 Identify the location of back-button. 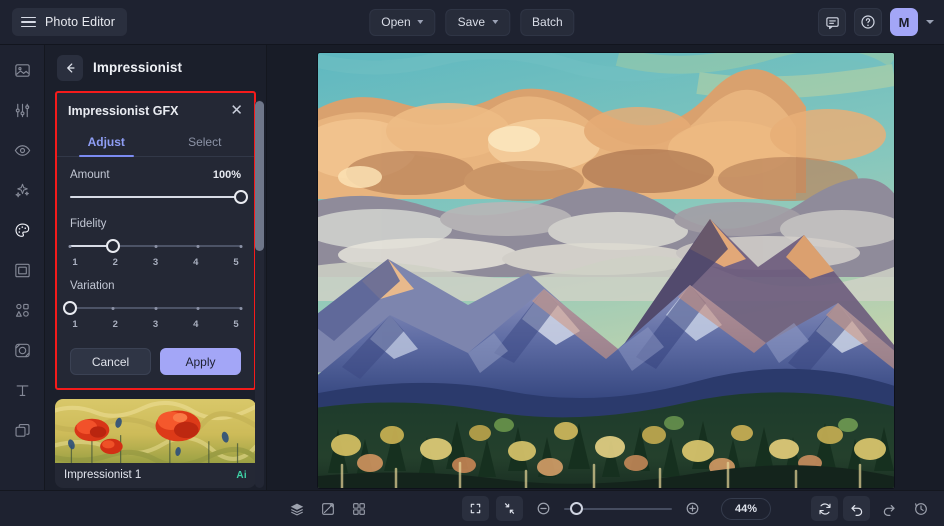
(70, 67).